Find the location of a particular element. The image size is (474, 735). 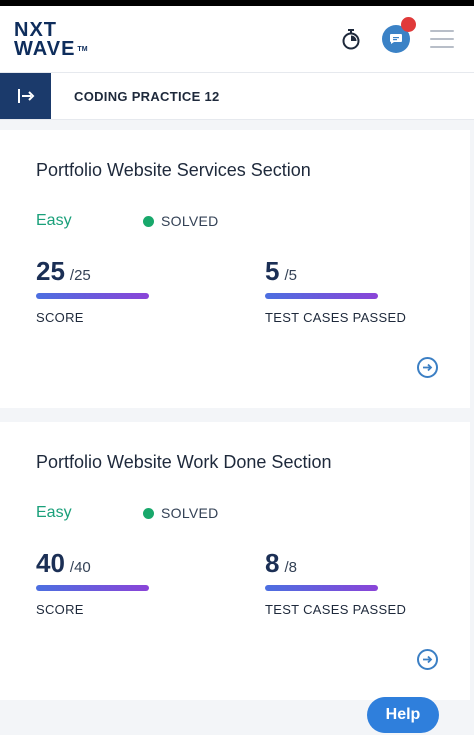

test-cases-value: 5 /5 is located at coordinates (281, 271).